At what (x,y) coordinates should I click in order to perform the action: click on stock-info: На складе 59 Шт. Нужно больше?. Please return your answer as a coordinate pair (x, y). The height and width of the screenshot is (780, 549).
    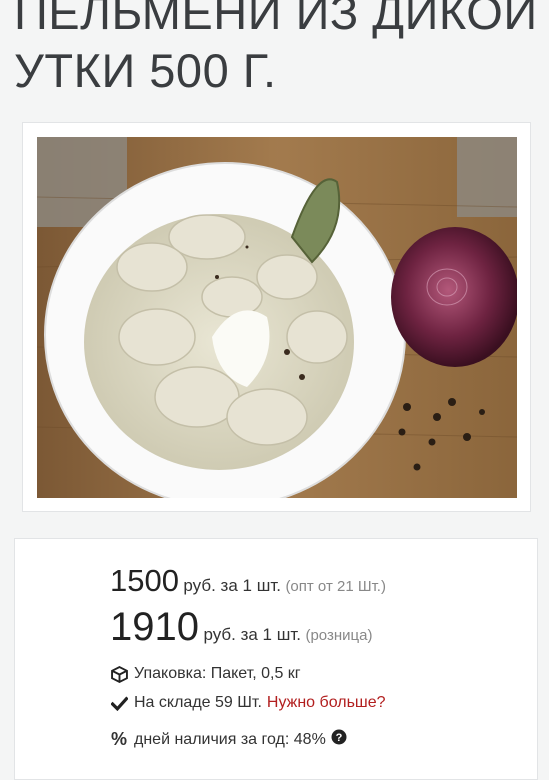
    Looking at the image, I should click on (248, 703).